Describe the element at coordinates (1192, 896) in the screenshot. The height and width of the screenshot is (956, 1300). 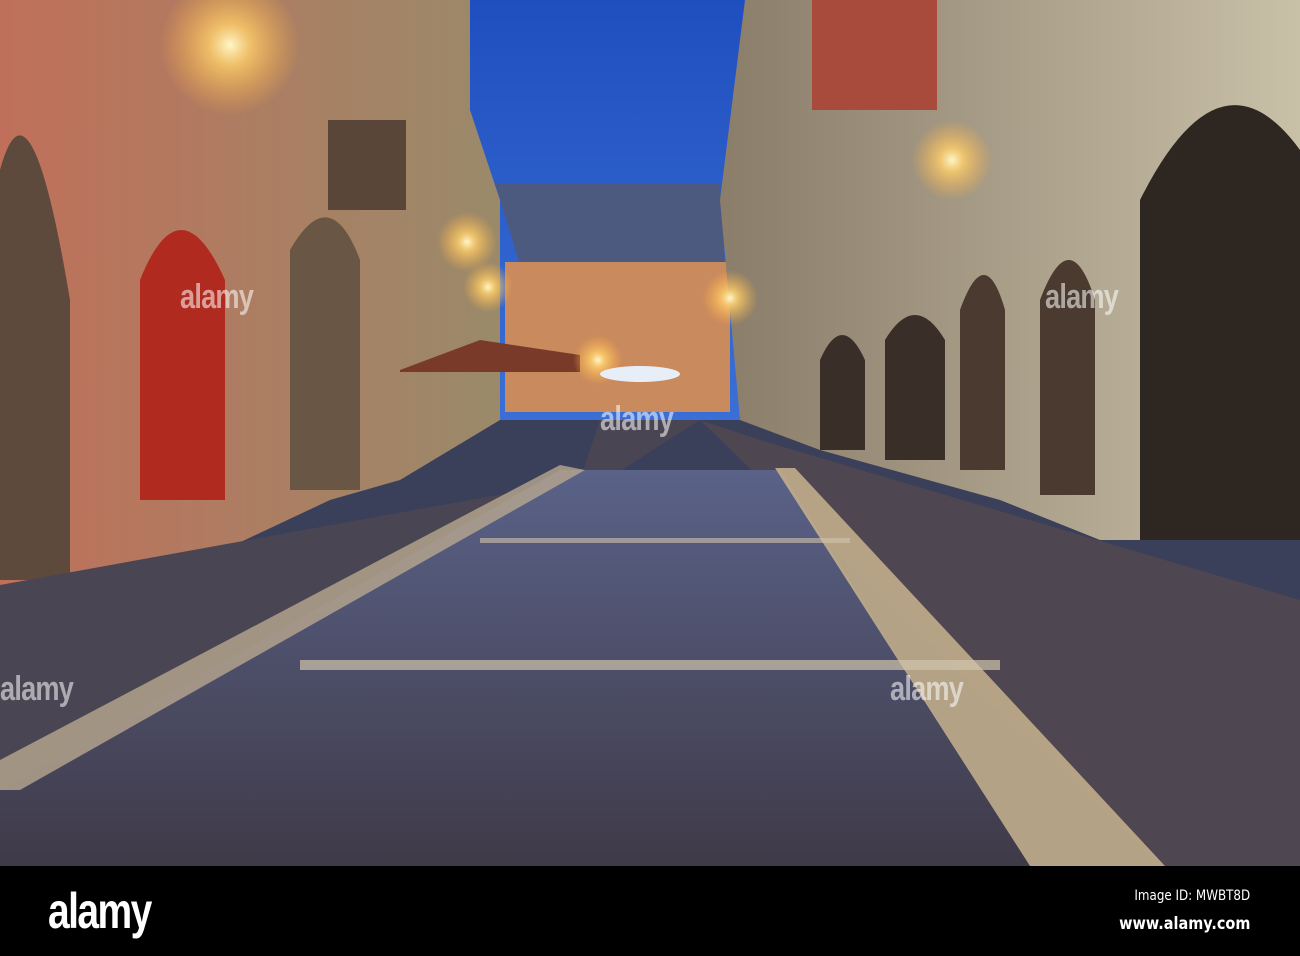
I see `image-id: Image ID: MWBT8D` at that location.